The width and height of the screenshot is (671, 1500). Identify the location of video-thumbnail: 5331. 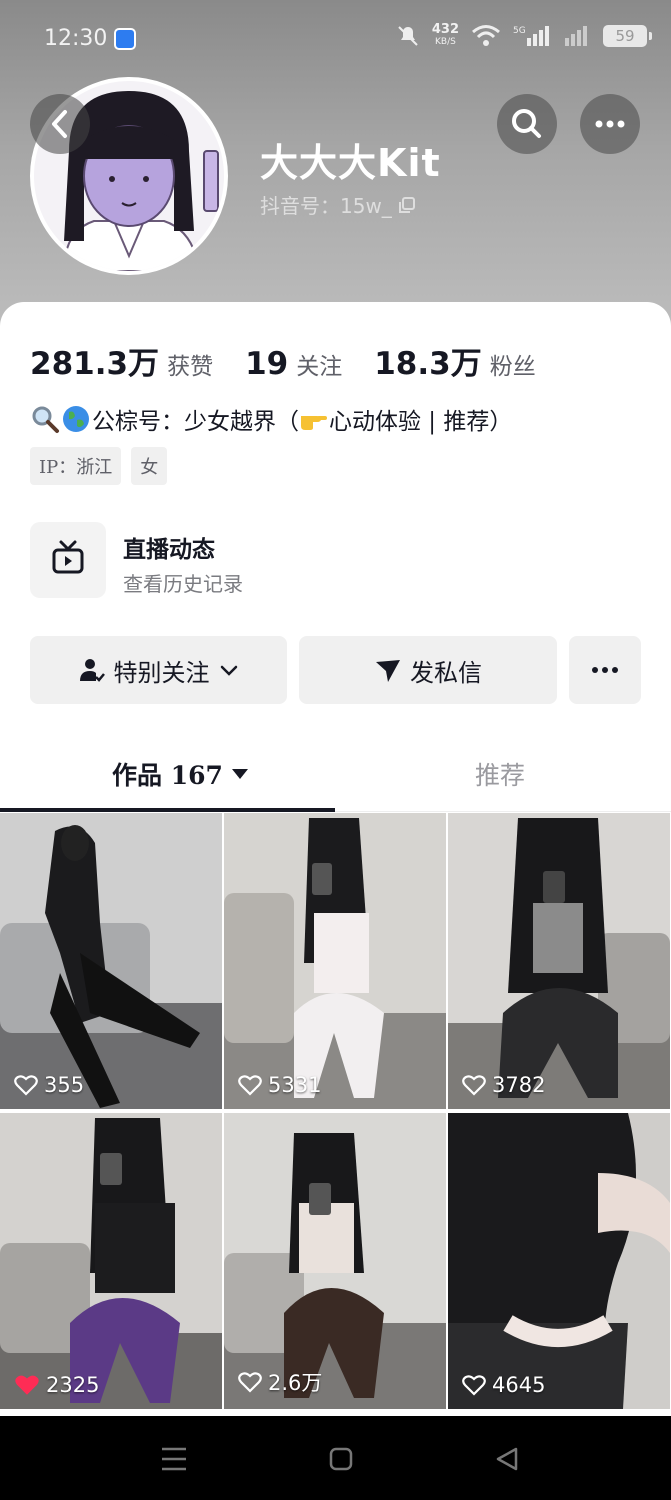
(335, 961).